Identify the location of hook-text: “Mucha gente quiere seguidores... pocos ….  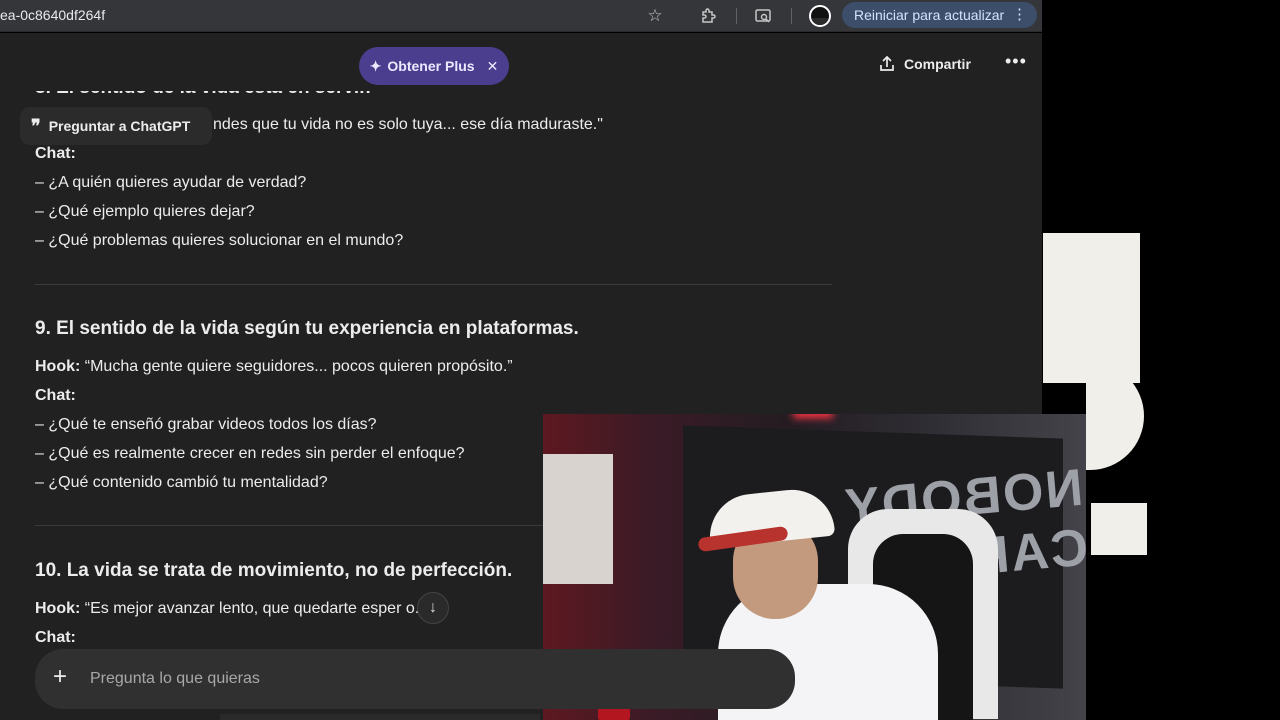
(296, 366).